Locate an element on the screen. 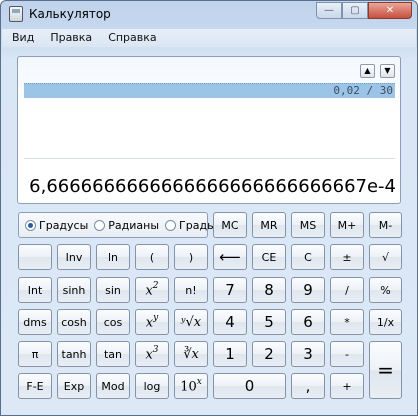 The image size is (418, 416). ten-power-button: 10x is located at coordinates (191, 386).